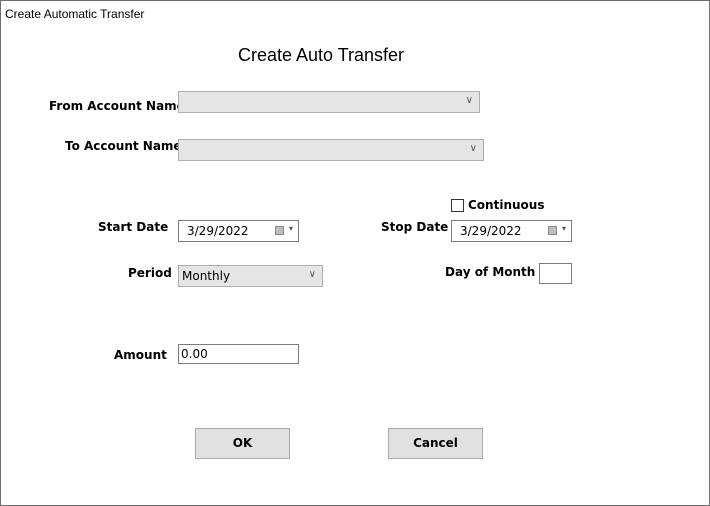 This screenshot has height=506, width=710. Describe the element at coordinates (75, 14) in the screenshot. I see `window-title: Create Automatic Transfer` at that location.